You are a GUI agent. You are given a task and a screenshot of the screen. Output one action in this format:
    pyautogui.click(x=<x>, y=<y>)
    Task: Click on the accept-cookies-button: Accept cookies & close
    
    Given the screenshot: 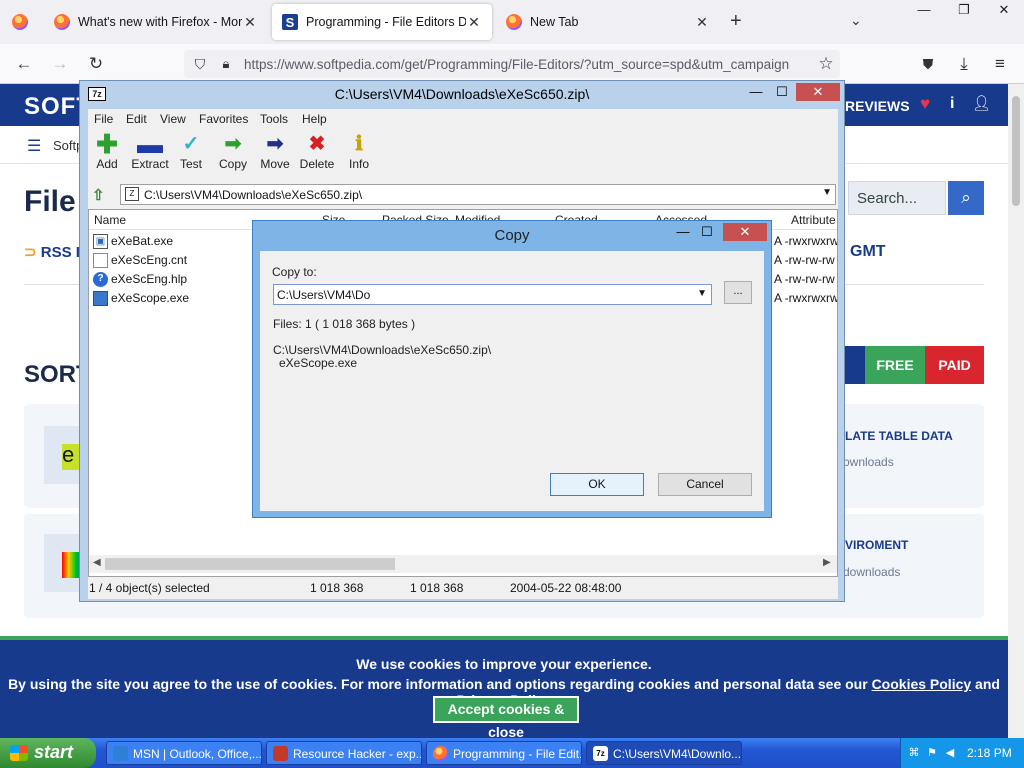 What is the action you would take?
    pyautogui.click(x=506, y=718)
    